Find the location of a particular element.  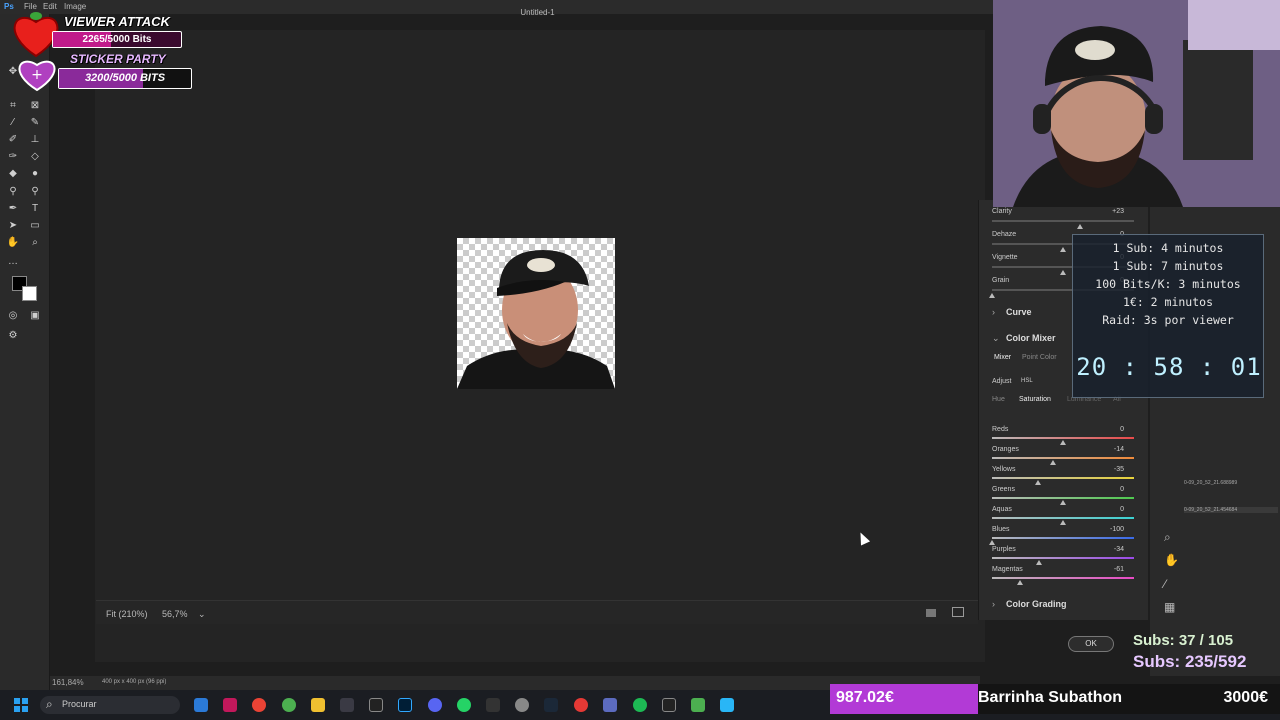

quick-mask-icon: ◎ is located at coordinates (13, 315).